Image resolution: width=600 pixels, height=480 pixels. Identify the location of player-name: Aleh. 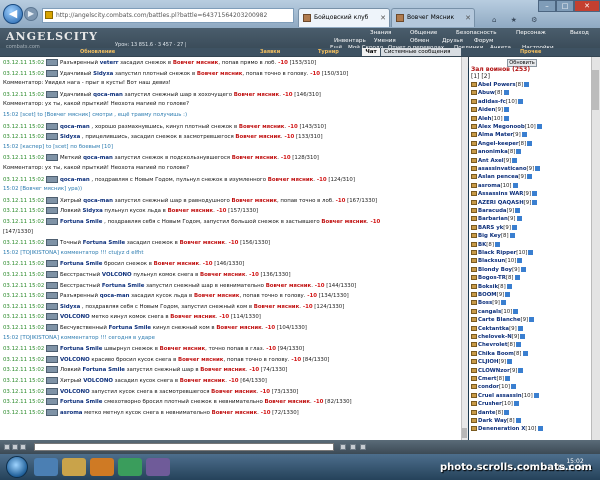
(485, 119).